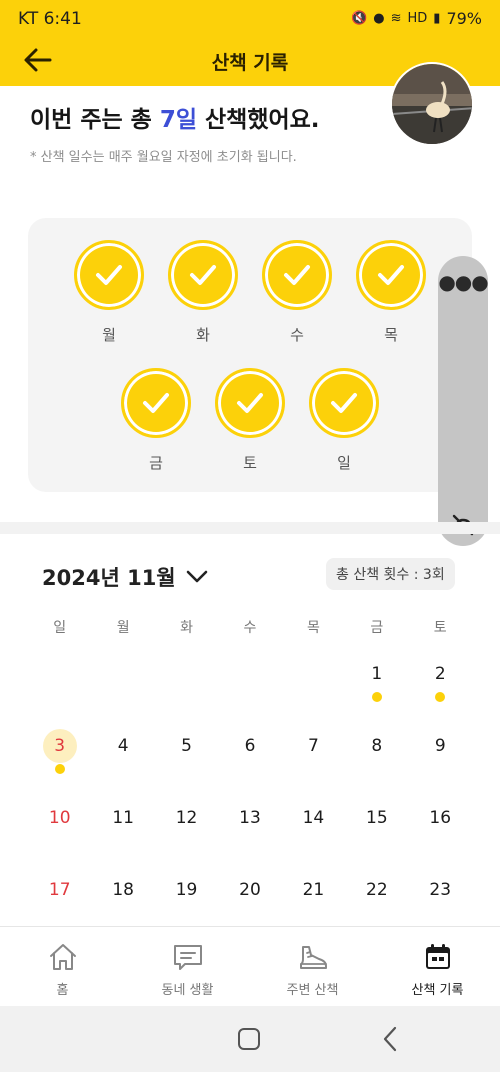  Describe the element at coordinates (258, 120) in the screenshot. I see `headline-suffix: 산책했어요.` at that location.